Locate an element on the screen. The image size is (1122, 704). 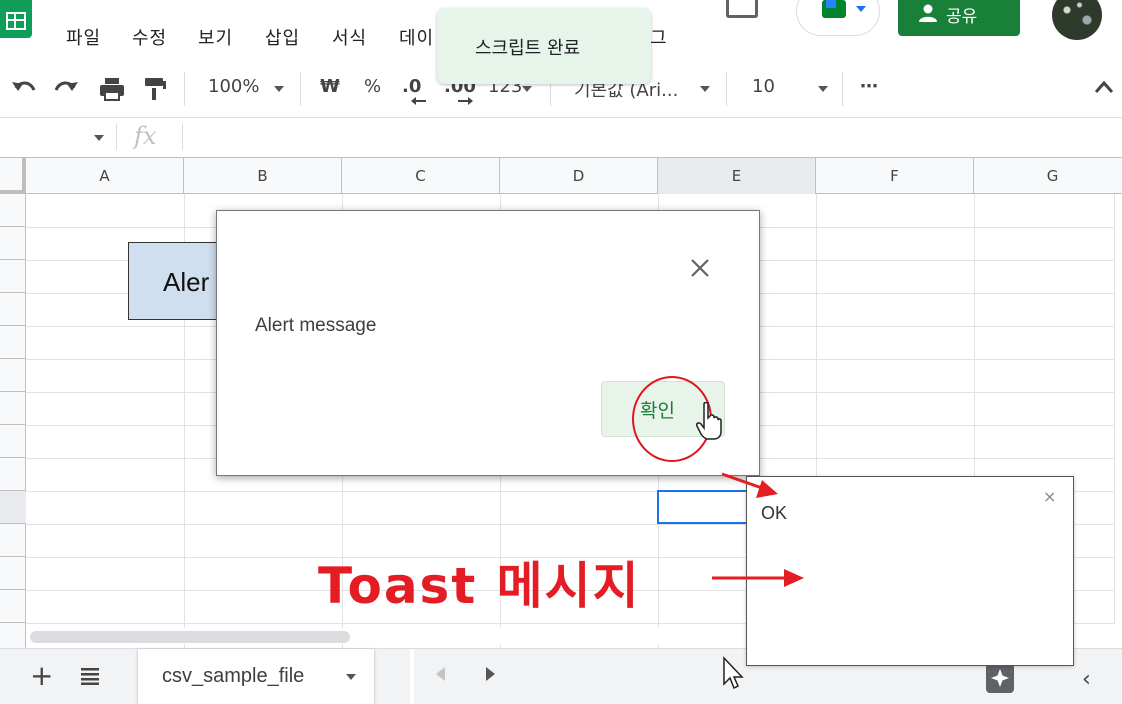
sheetbar-divider is located at coordinates (412, 676).